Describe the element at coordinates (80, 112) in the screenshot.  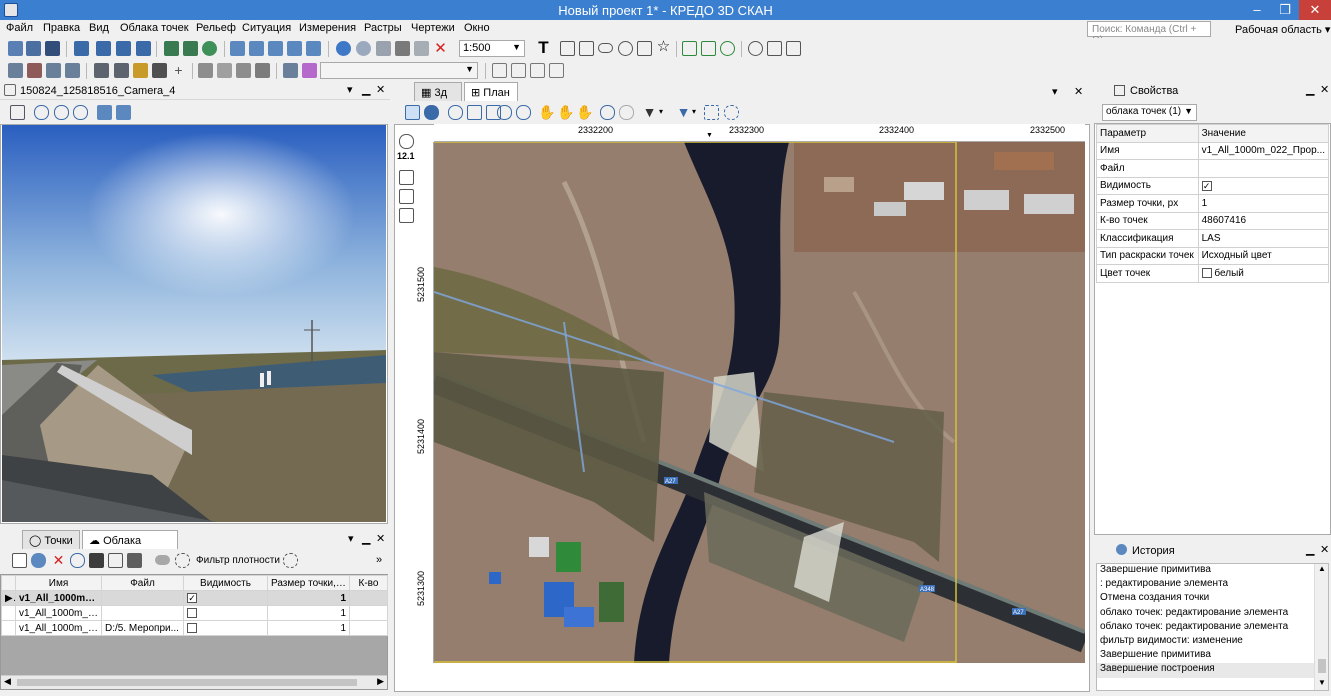
I see `zoom-out-icon` at that location.